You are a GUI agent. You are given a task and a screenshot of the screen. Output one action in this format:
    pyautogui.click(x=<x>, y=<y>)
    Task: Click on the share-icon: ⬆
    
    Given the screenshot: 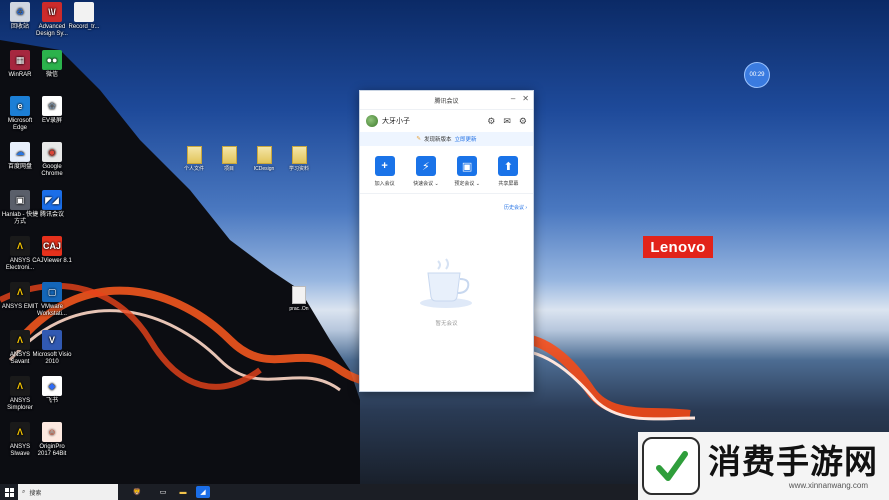 What is the action you would take?
    pyautogui.click(x=508, y=166)
    